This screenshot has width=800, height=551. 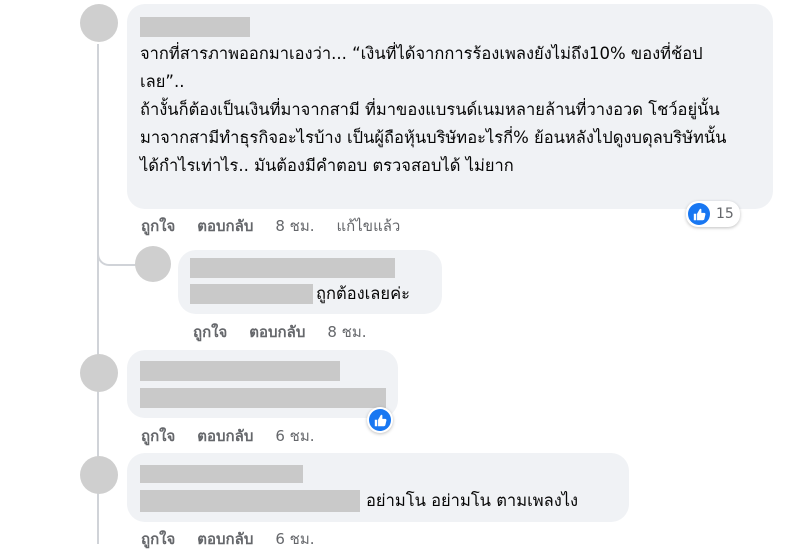 What do you see at coordinates (117, 247) in the screenshot?
I see `reply-connector` at bounding box center [117, 247].